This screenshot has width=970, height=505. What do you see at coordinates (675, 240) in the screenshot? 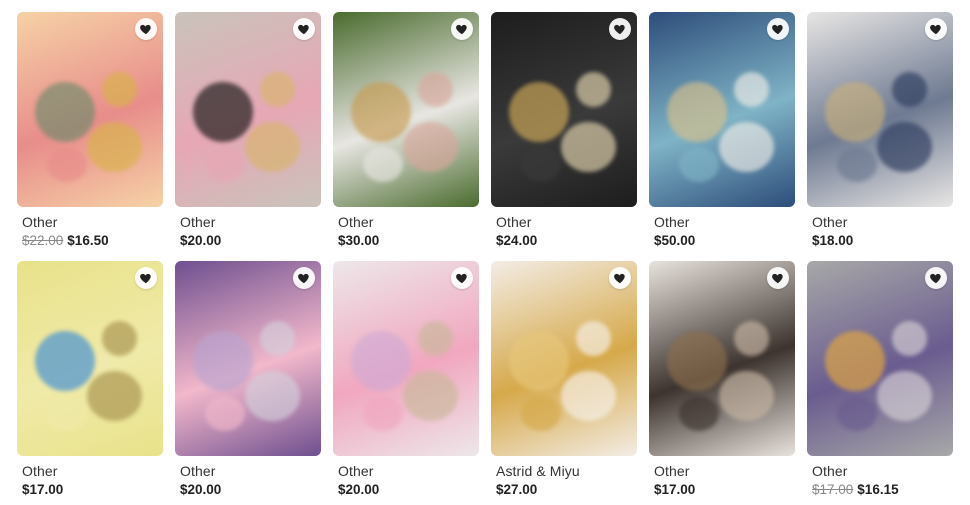
I see `current-price: $50.00` at bounding box center [675, 240].